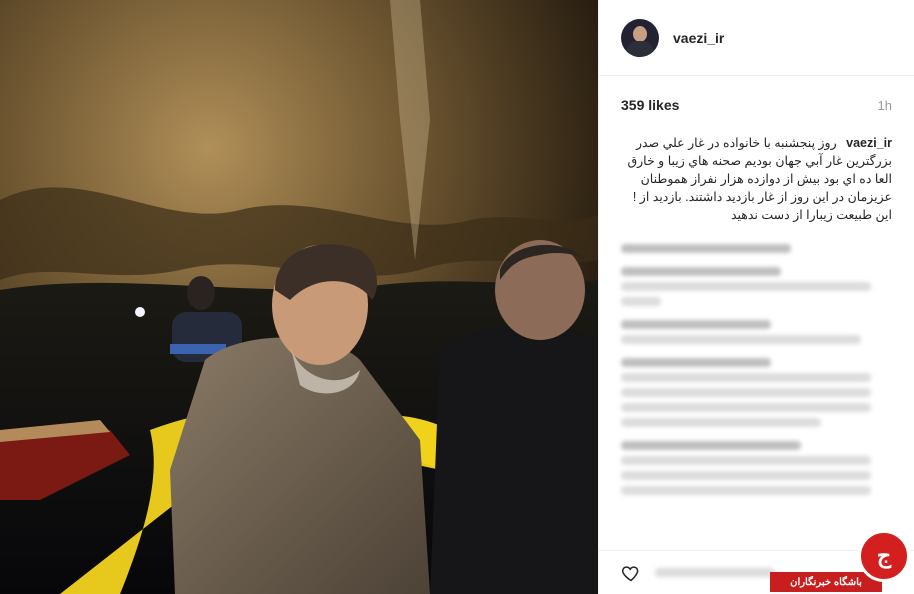 The width and height of the screenshot is (914, 594). What do you see at coordinates (631, 573) in the screenshot?
I see `heart-icon` at bounding box center [631, 573].